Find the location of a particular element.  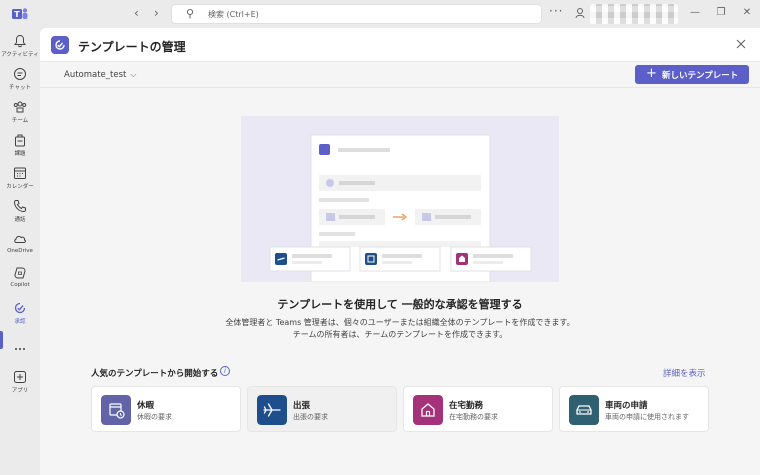

page-header: テンプレートの管理 is located at coordinates (400, 45).